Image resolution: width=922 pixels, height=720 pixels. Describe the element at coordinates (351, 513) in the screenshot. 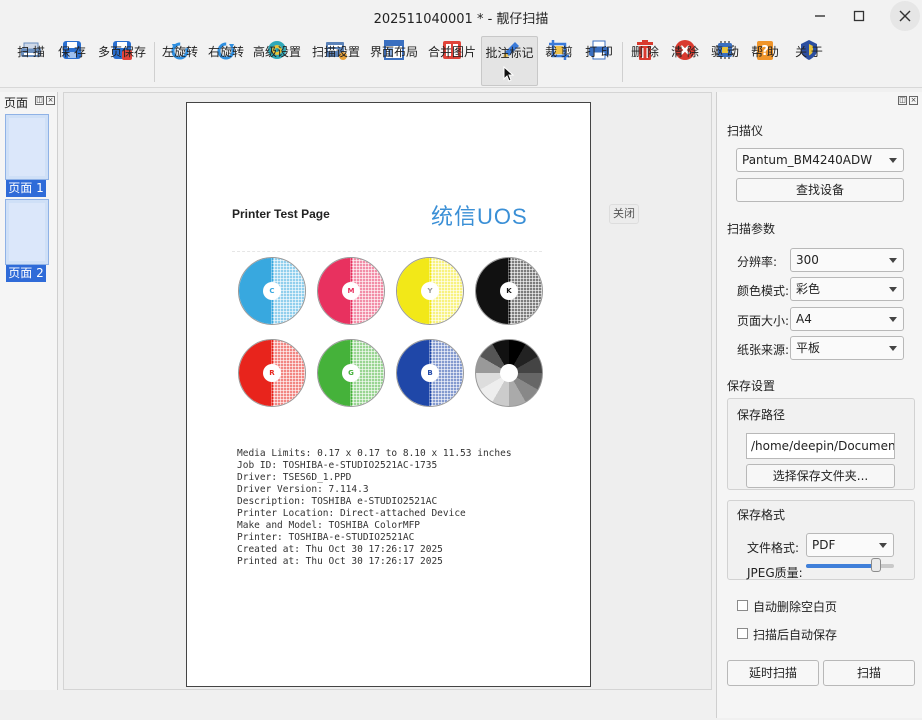

I see `printer-info-line: Printer Location: Direct-attached Device` at that location.